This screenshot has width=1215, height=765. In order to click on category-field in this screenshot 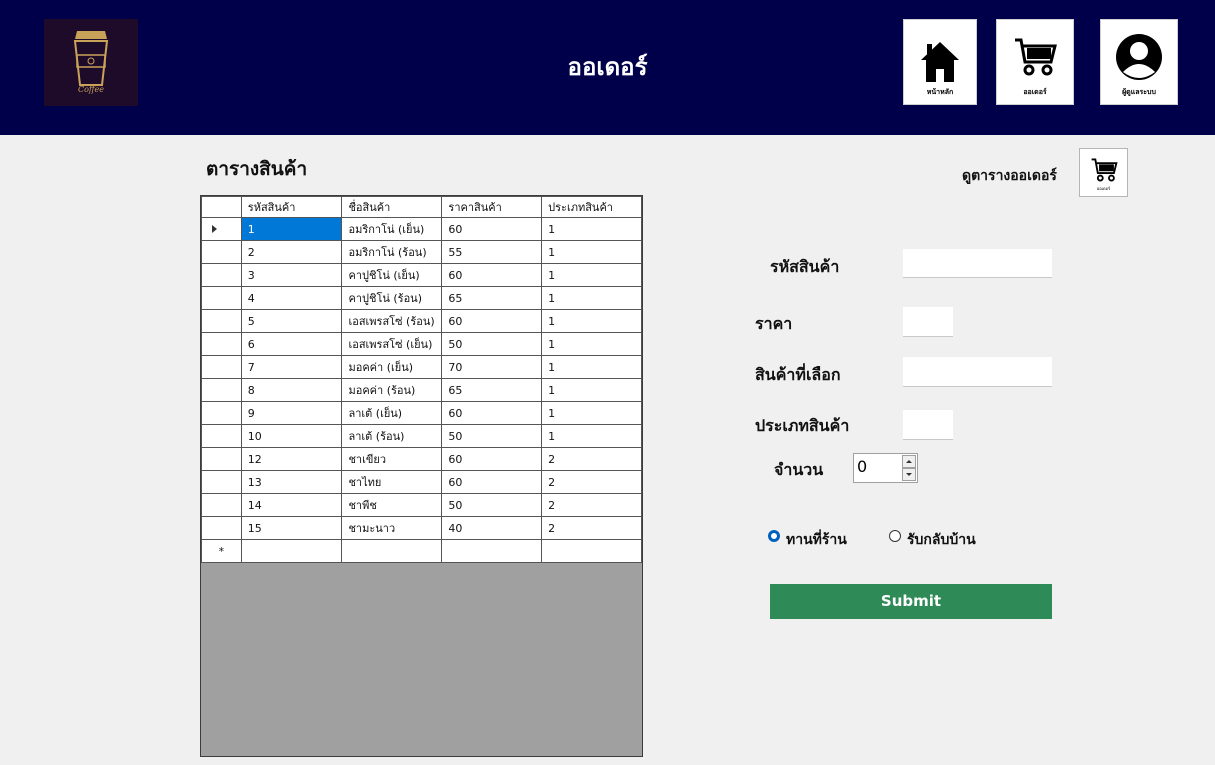, I will do `click(928, 425)`.